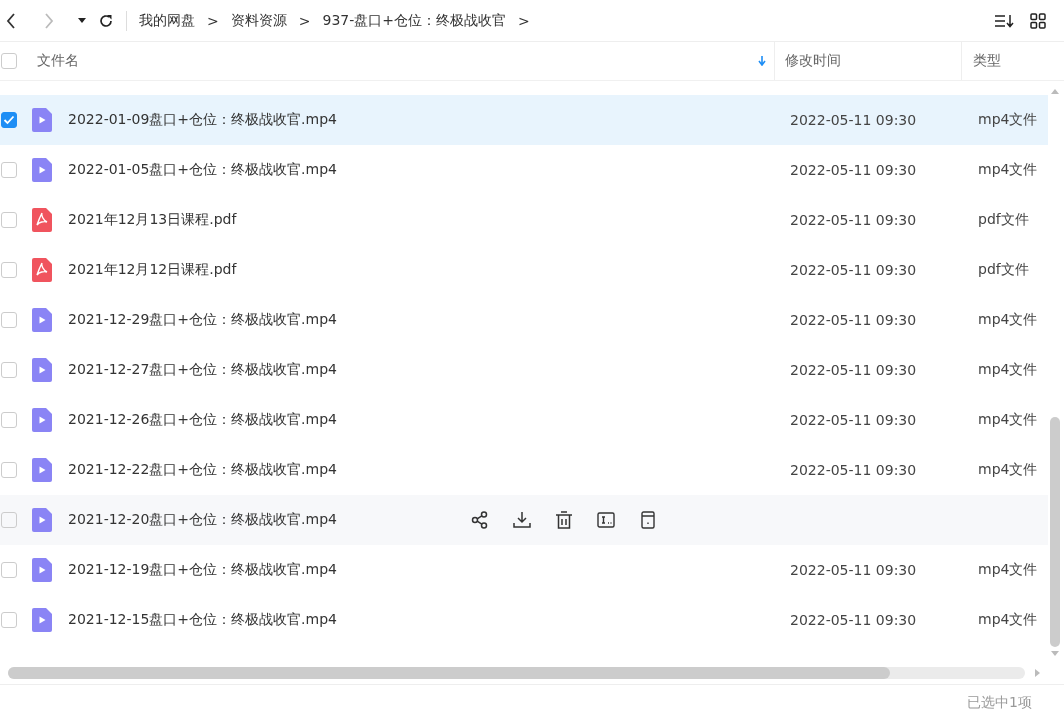 This screenshot has height=721, width=1064. What do you see at coordinates (9, 61) in the screenshot?
I see `select-all-checkbox` at bounding box center [9, 61].